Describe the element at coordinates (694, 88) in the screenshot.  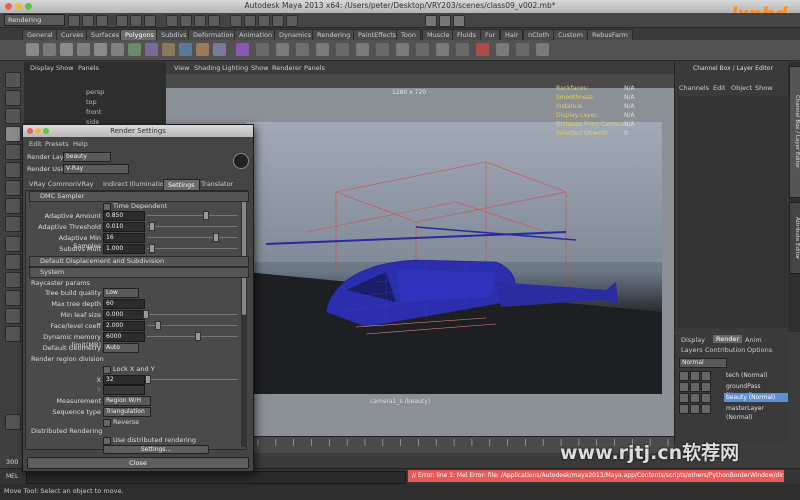
I see `channel-menu-channels: Channels` at that location.